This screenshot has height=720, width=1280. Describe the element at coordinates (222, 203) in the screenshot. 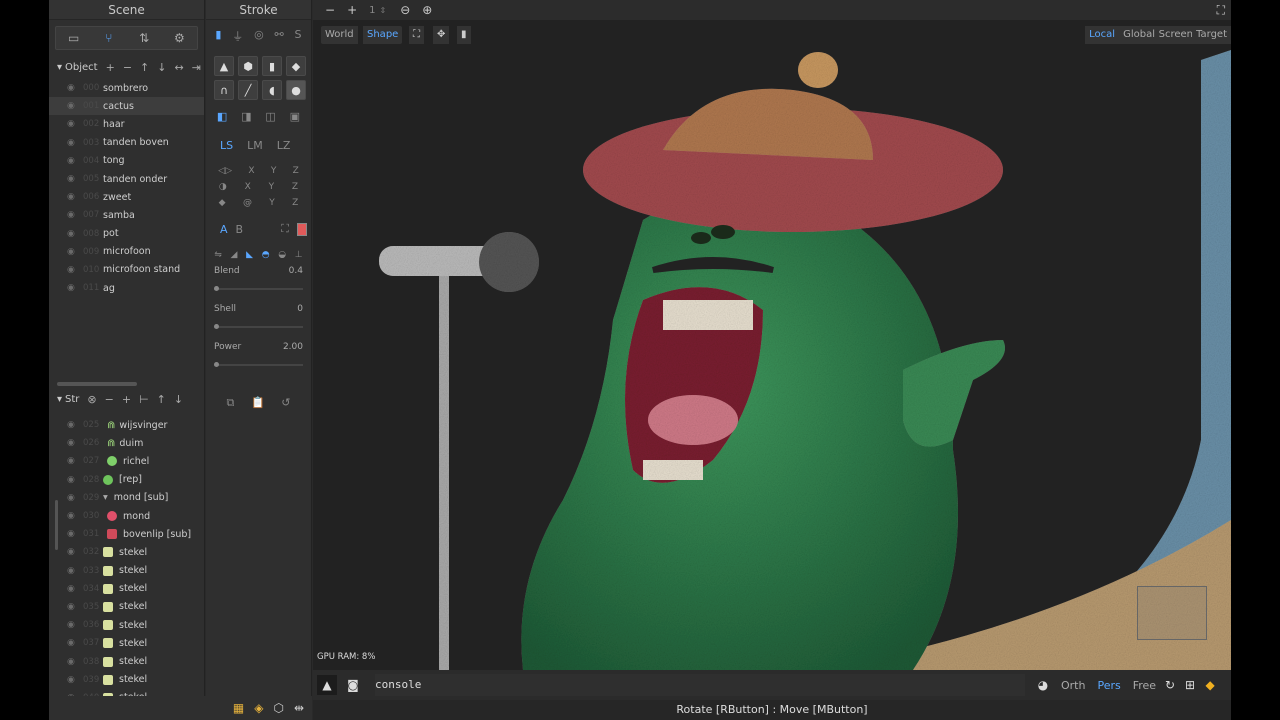

I see `diamond-icon: ◆` at that location.